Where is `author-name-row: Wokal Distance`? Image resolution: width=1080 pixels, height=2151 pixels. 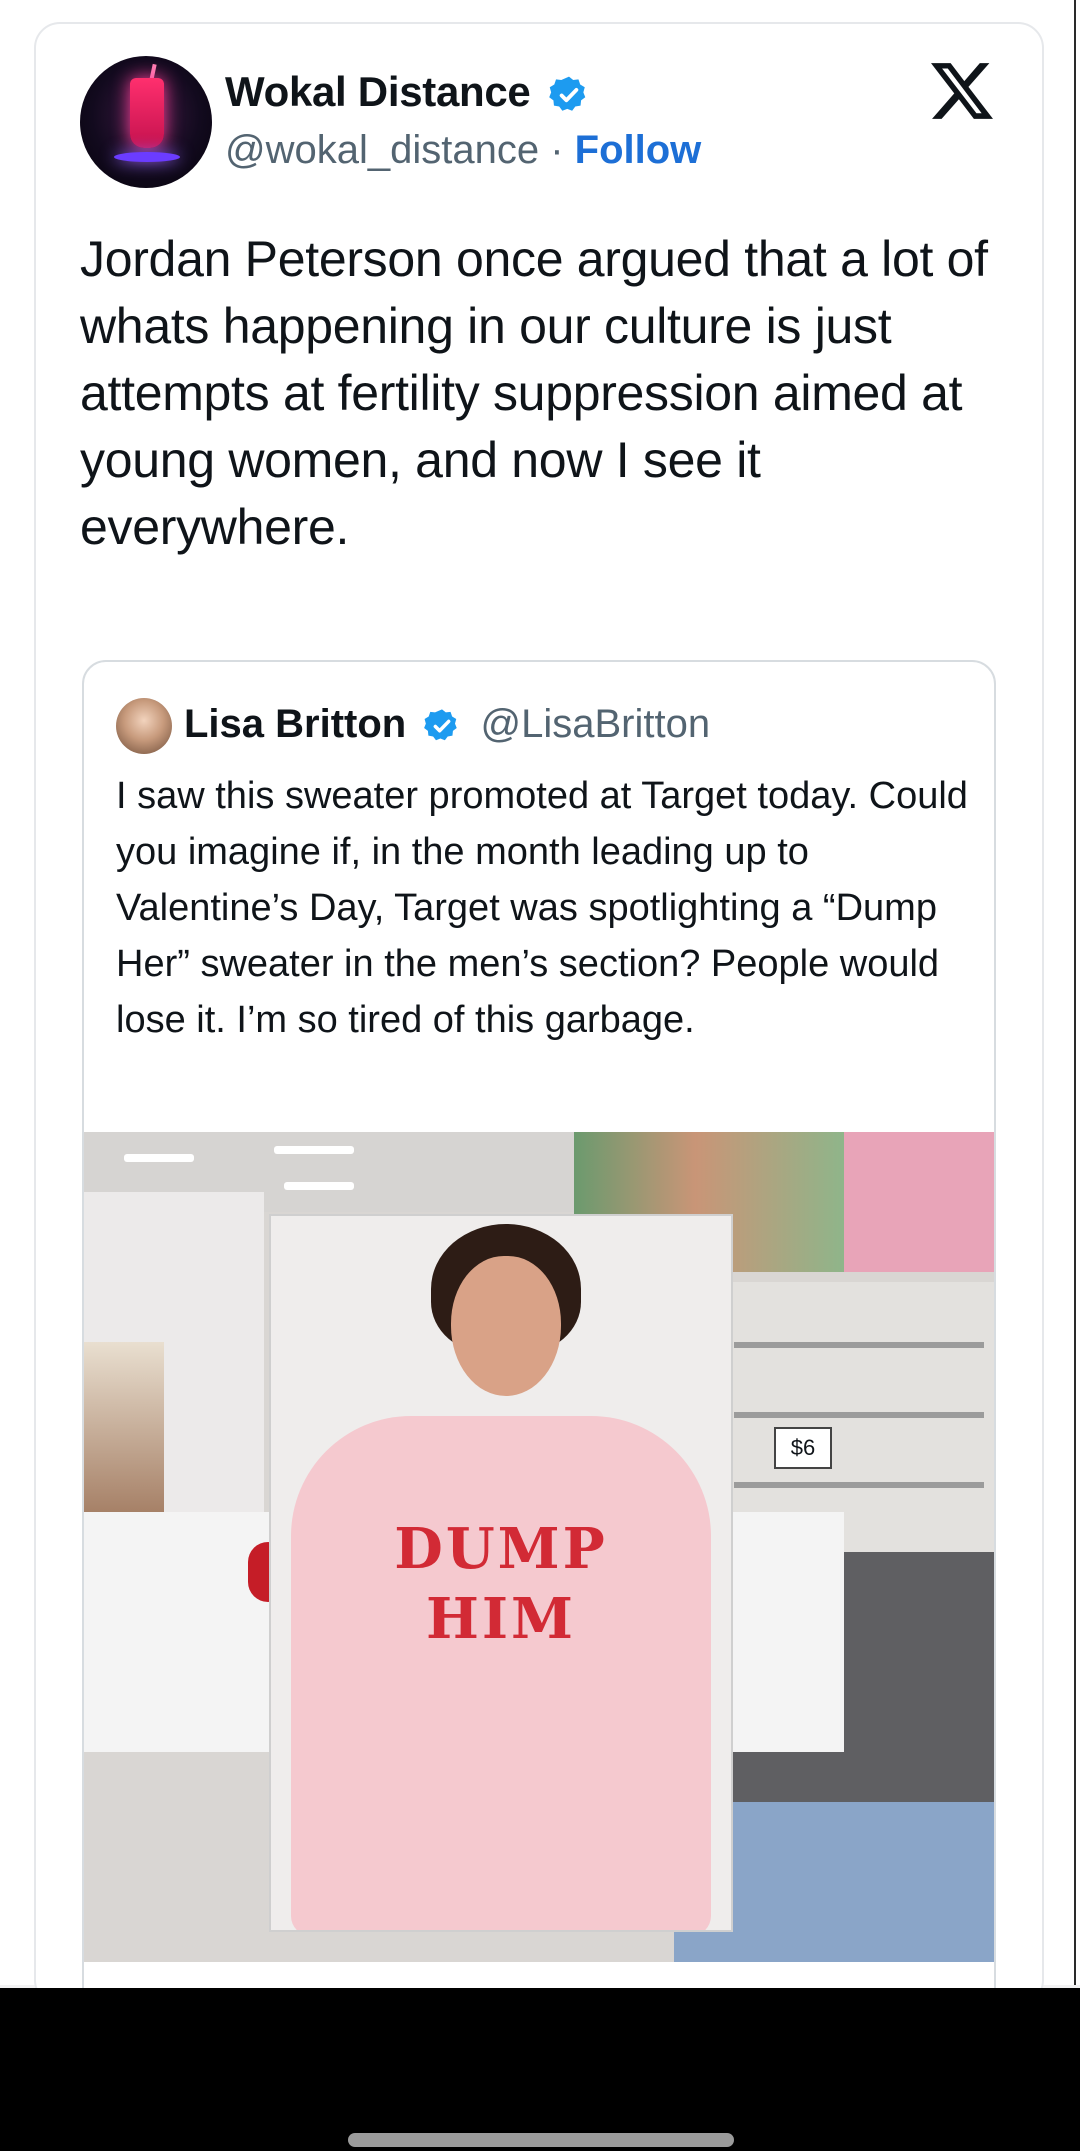
author-name-row: Wokal Distance is located at coordinates (407, 92).